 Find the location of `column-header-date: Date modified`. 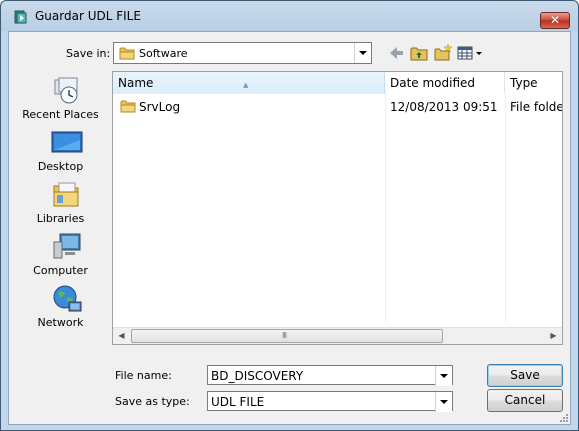

column-header-date: Date modified is located at coordinates (445, 83).